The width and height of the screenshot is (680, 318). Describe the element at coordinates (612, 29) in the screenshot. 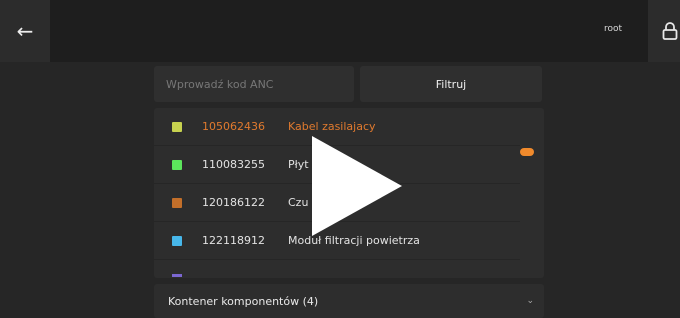

I see `user-name: root` at that location.